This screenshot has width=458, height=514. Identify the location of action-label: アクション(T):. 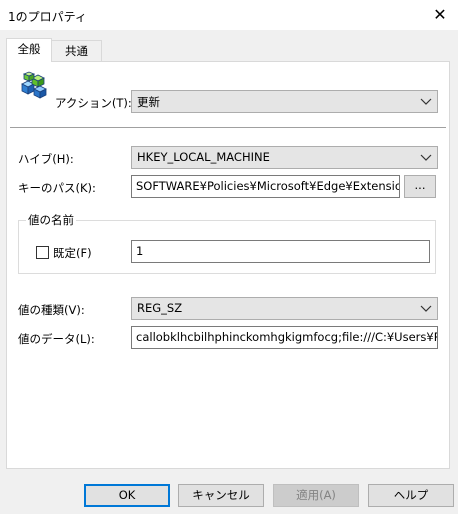
(93, 103).